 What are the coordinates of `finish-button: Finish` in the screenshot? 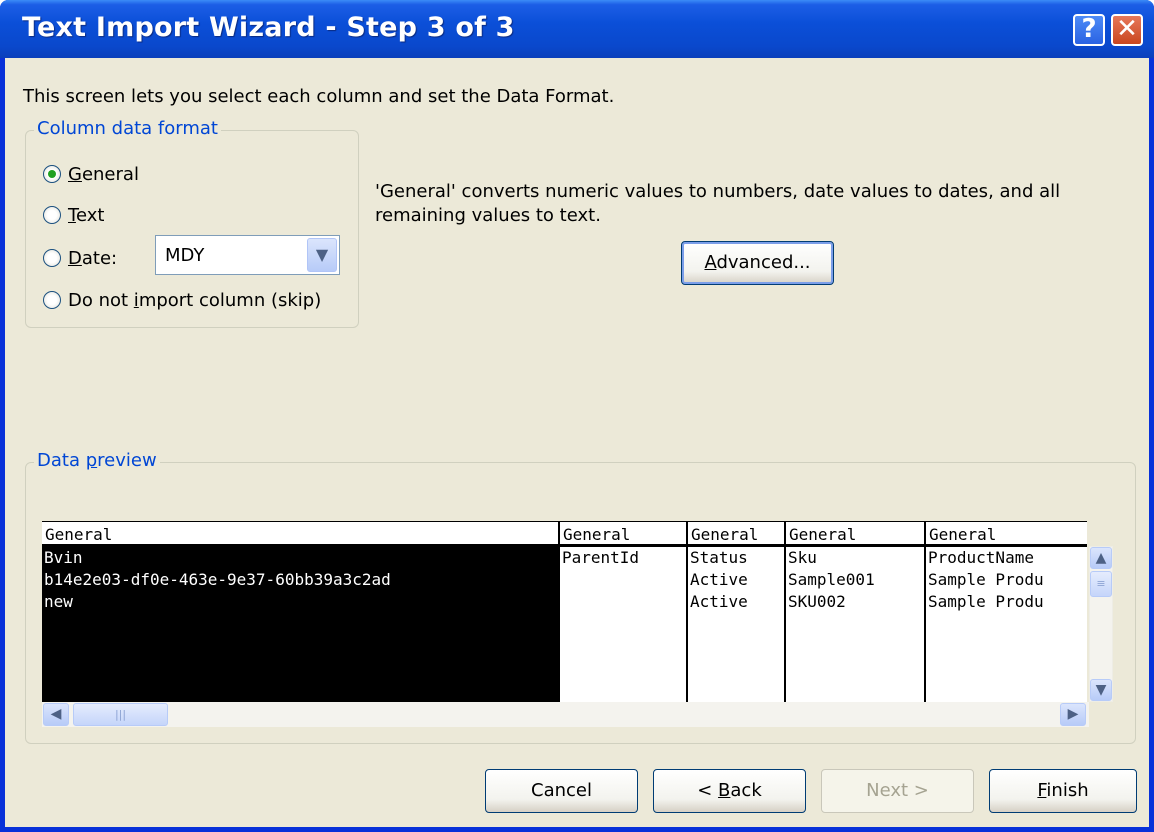 It's located at (1063, 791).